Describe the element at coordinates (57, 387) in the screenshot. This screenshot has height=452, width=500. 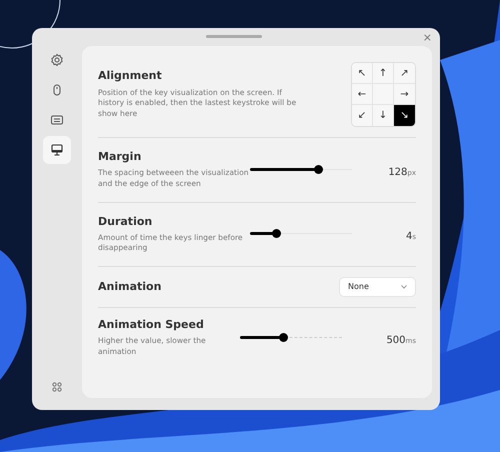
I see `apps-icon` at that location.